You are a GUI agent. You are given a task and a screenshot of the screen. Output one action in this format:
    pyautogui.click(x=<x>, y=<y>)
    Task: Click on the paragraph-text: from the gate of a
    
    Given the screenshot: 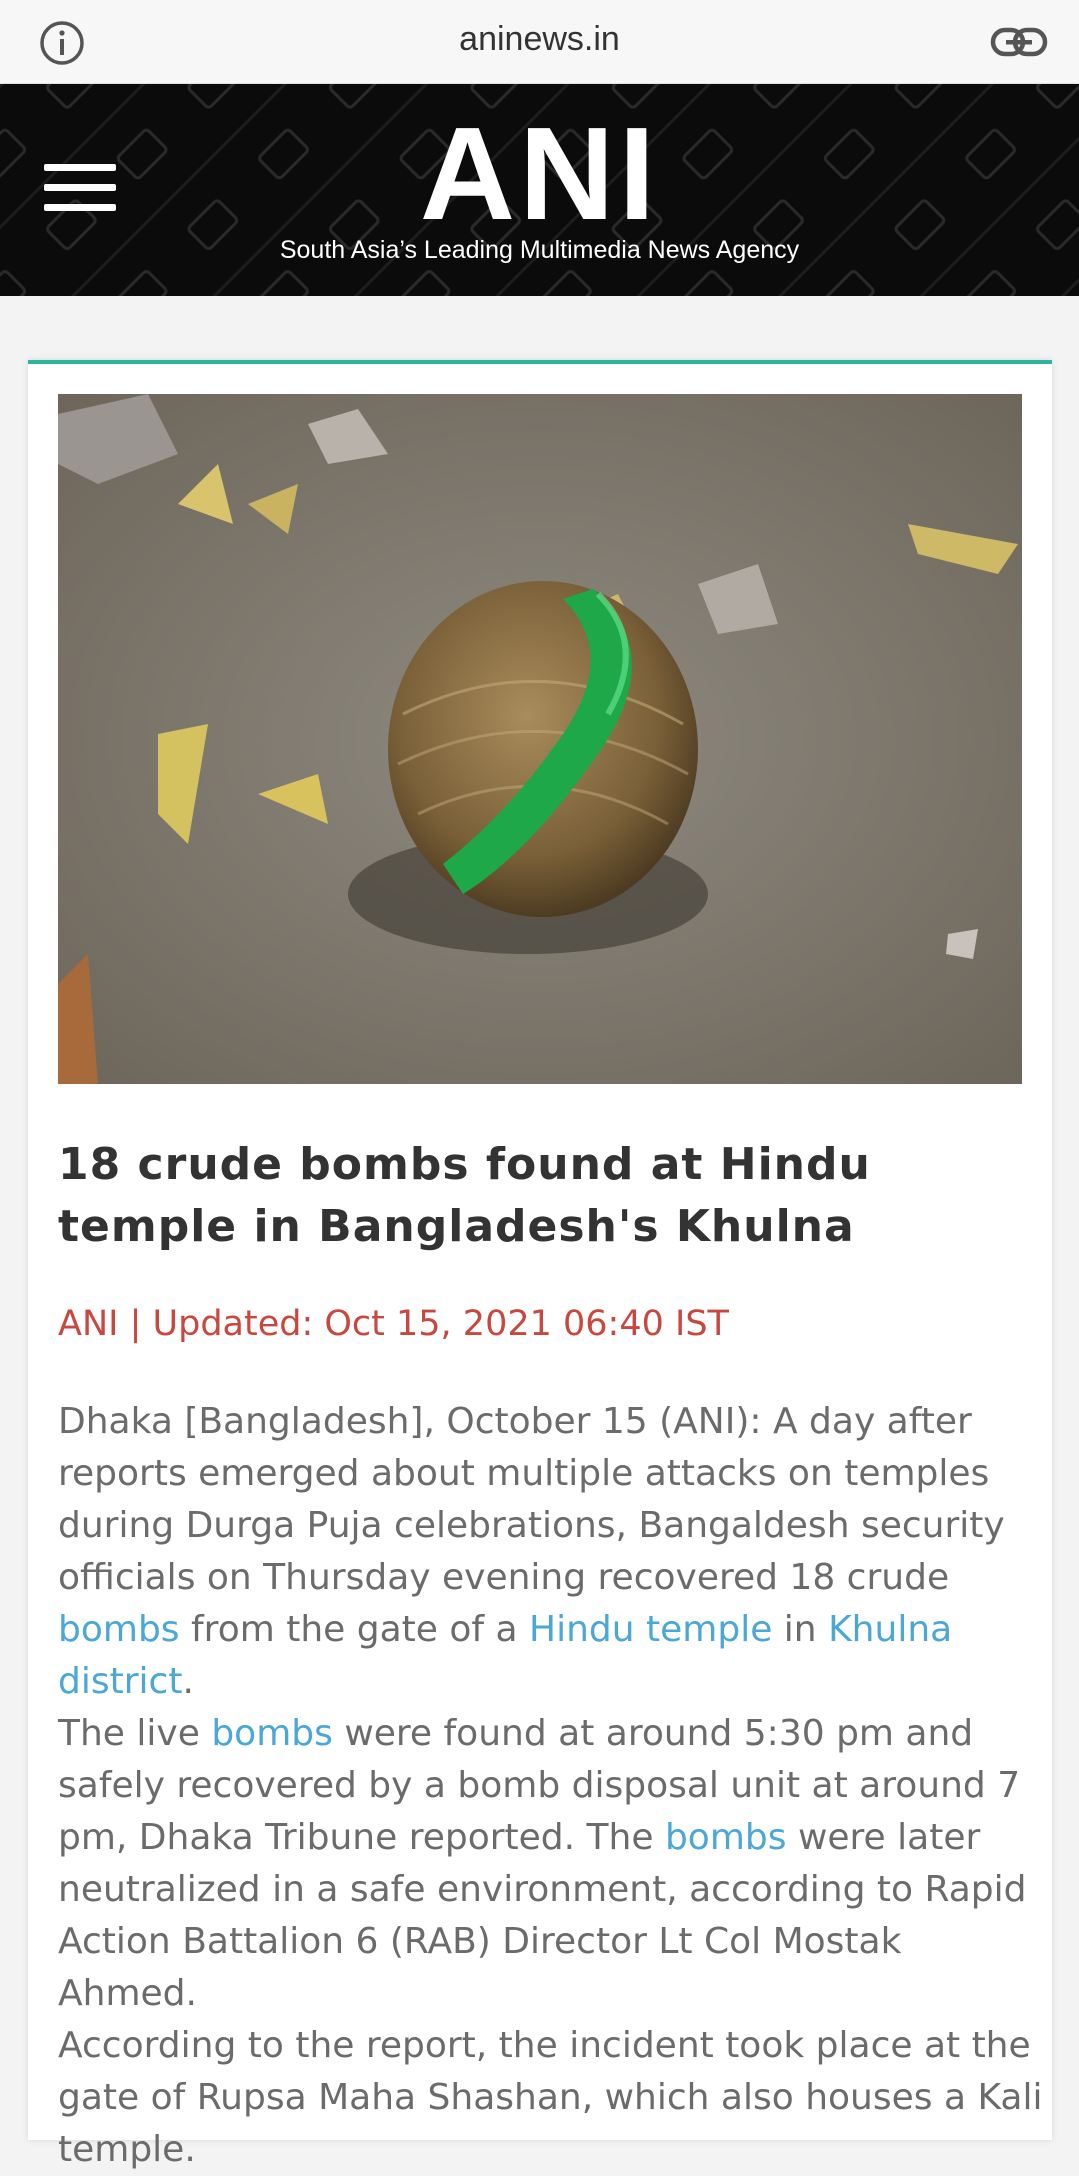 What is the action you would take?
    pyautogui.click(x=354, y=1629)
    